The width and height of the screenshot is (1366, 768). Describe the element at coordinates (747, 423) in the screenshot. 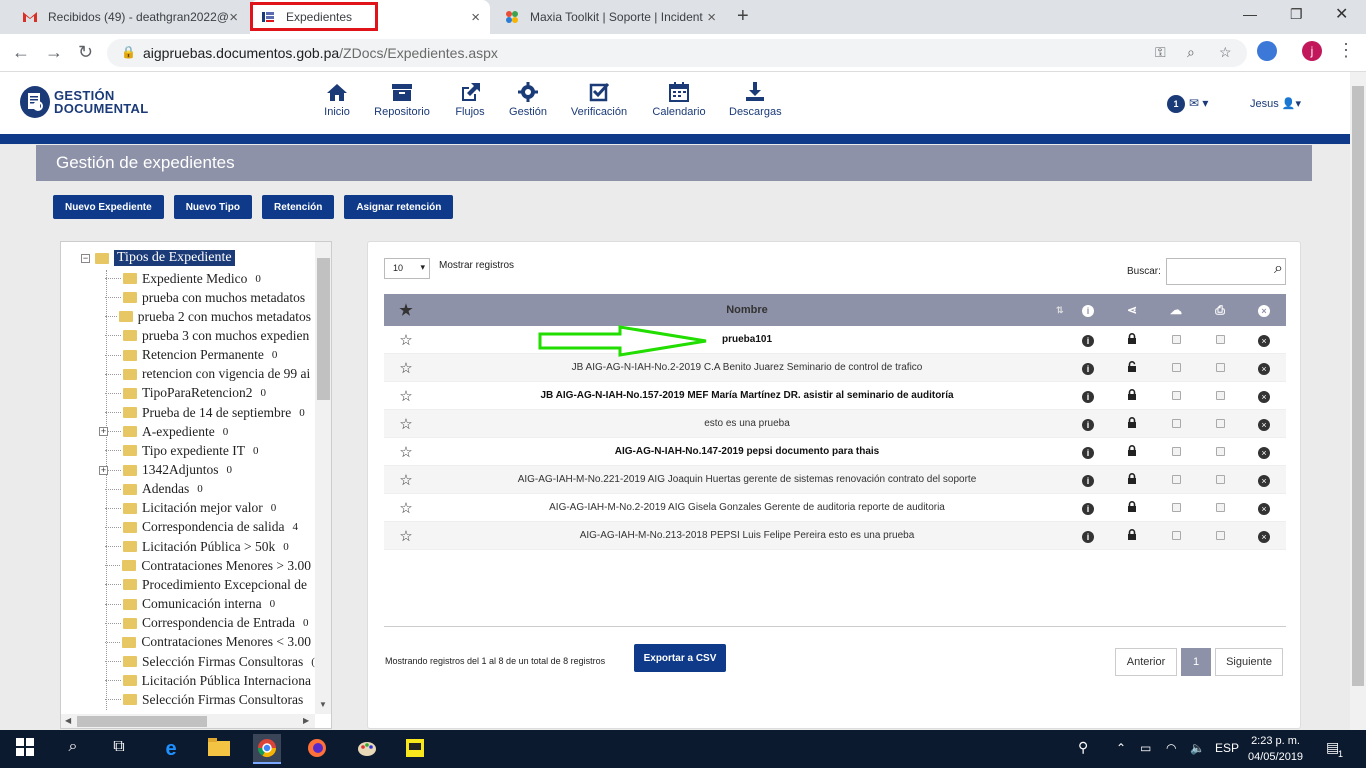

I see `expedient-name: esto es una prueba` at that location.